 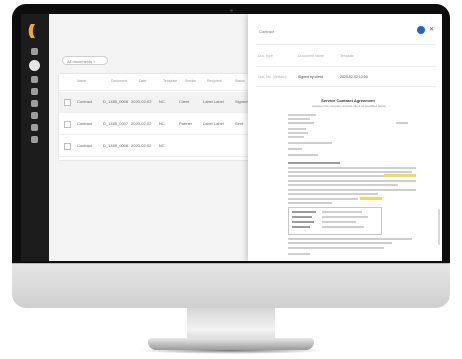 I want to click on sidebar: ((, so click(x=35, y=137).